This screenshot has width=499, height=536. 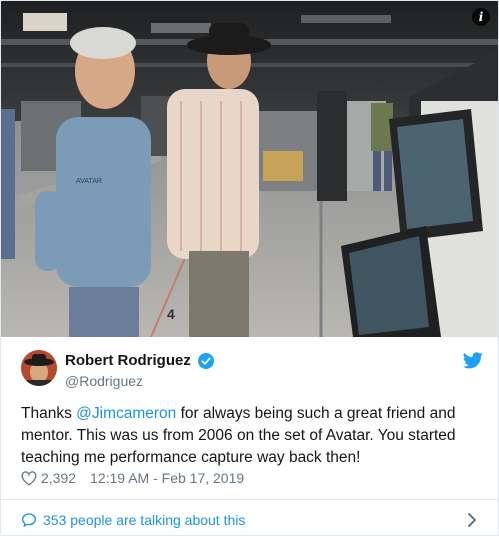 What do you see at coordinates (249, 499) in the screenshot?
I see `divider` at bounding box center [249, 499].